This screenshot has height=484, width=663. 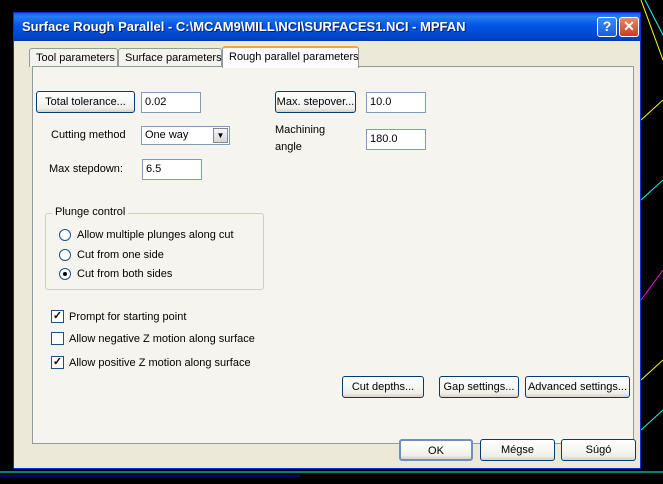 What do you see at coordinates (73, 57) in the screenshot?
I see `tab-tool-parameters: Tool parameters` at bounding box center [73, 57].